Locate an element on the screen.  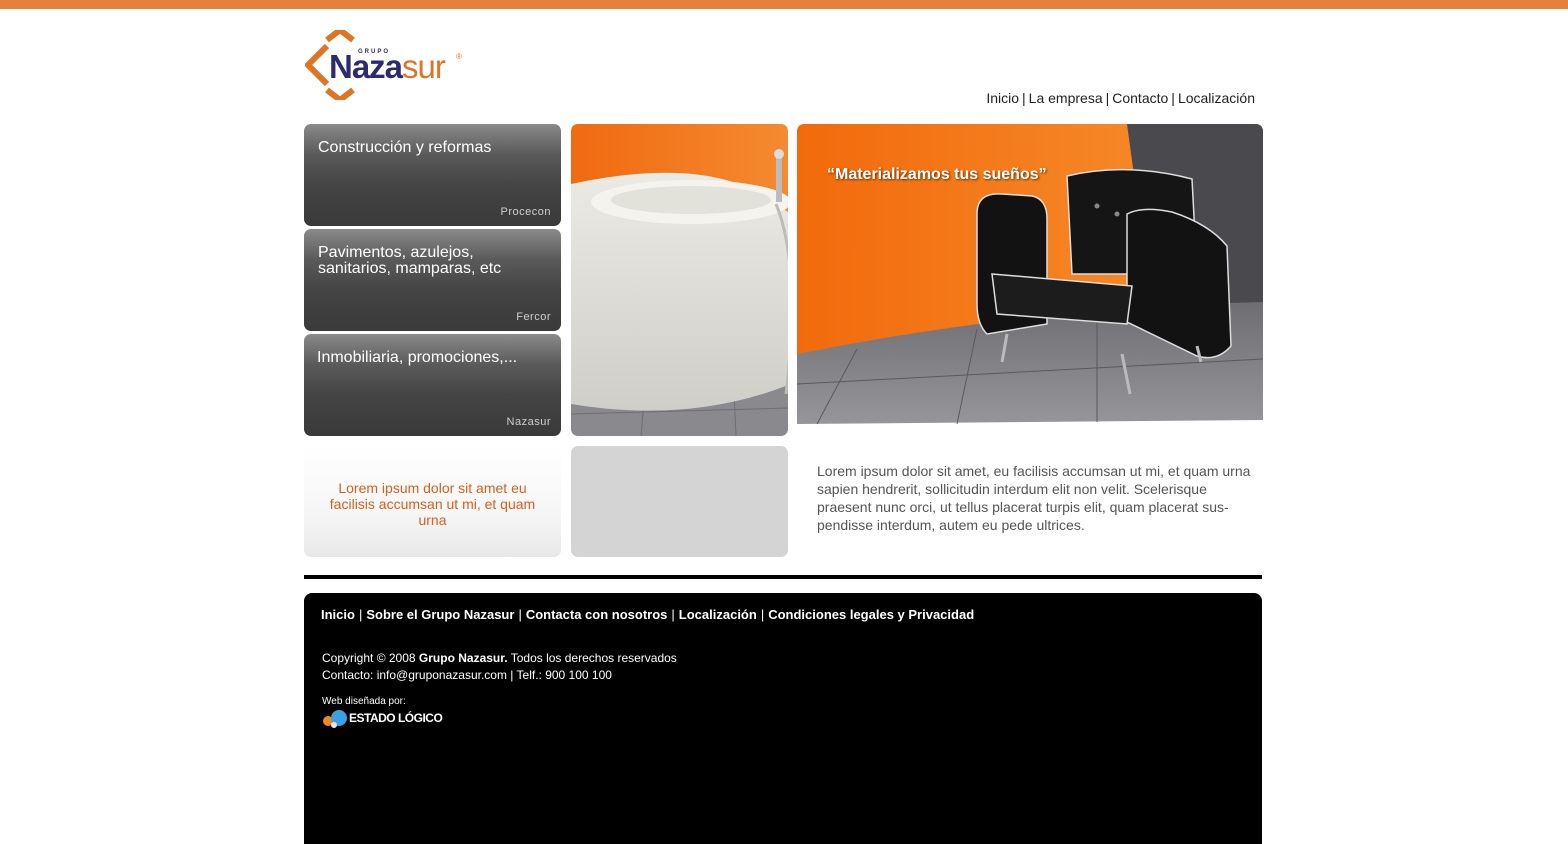
top-accent-bar is located at coordinates (784, 4).